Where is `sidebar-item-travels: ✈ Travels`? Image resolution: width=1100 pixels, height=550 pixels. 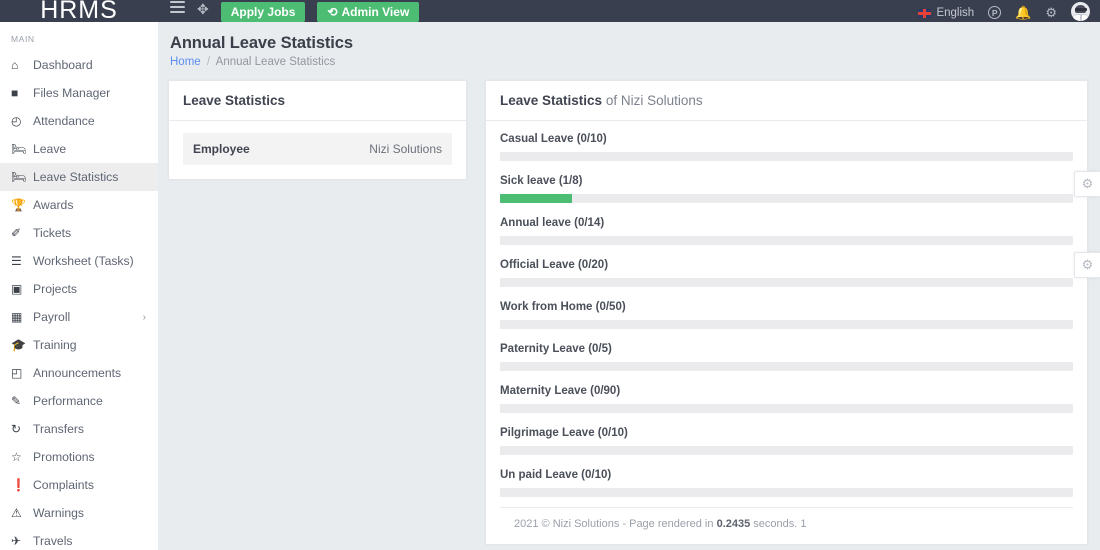 sidebar-item-travels: ✈ Travels is located at coordinates (79, 538).